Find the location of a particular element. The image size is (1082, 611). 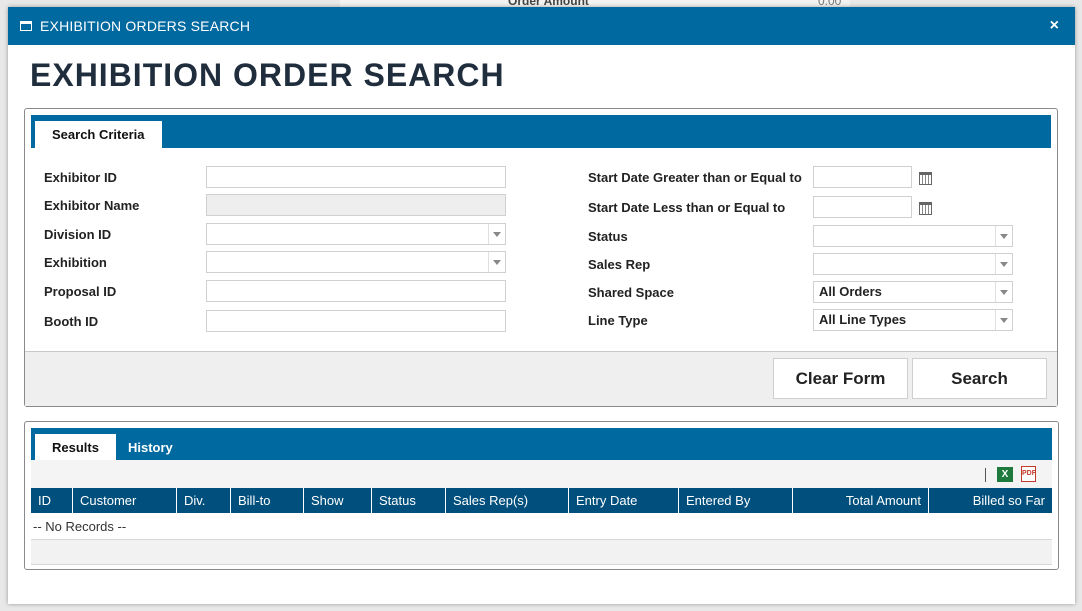

column-header-show: Show is located at coordinates (338, 500).